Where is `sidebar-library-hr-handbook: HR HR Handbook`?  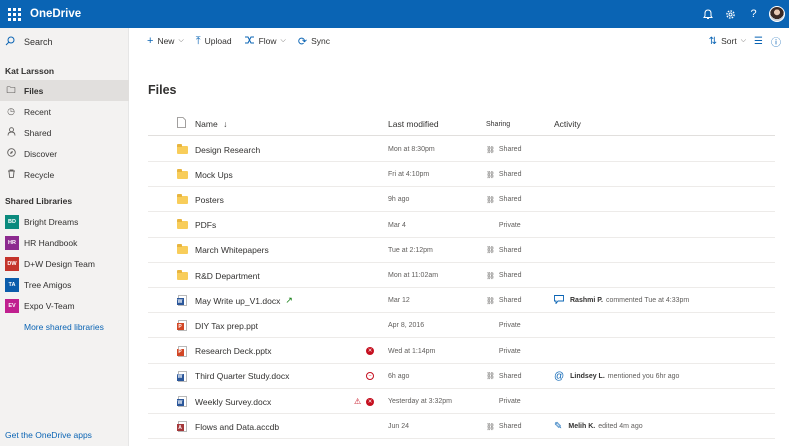
sidebar-library-hr-handbook: HR HR Handbook is located at coordinates (64, 242).